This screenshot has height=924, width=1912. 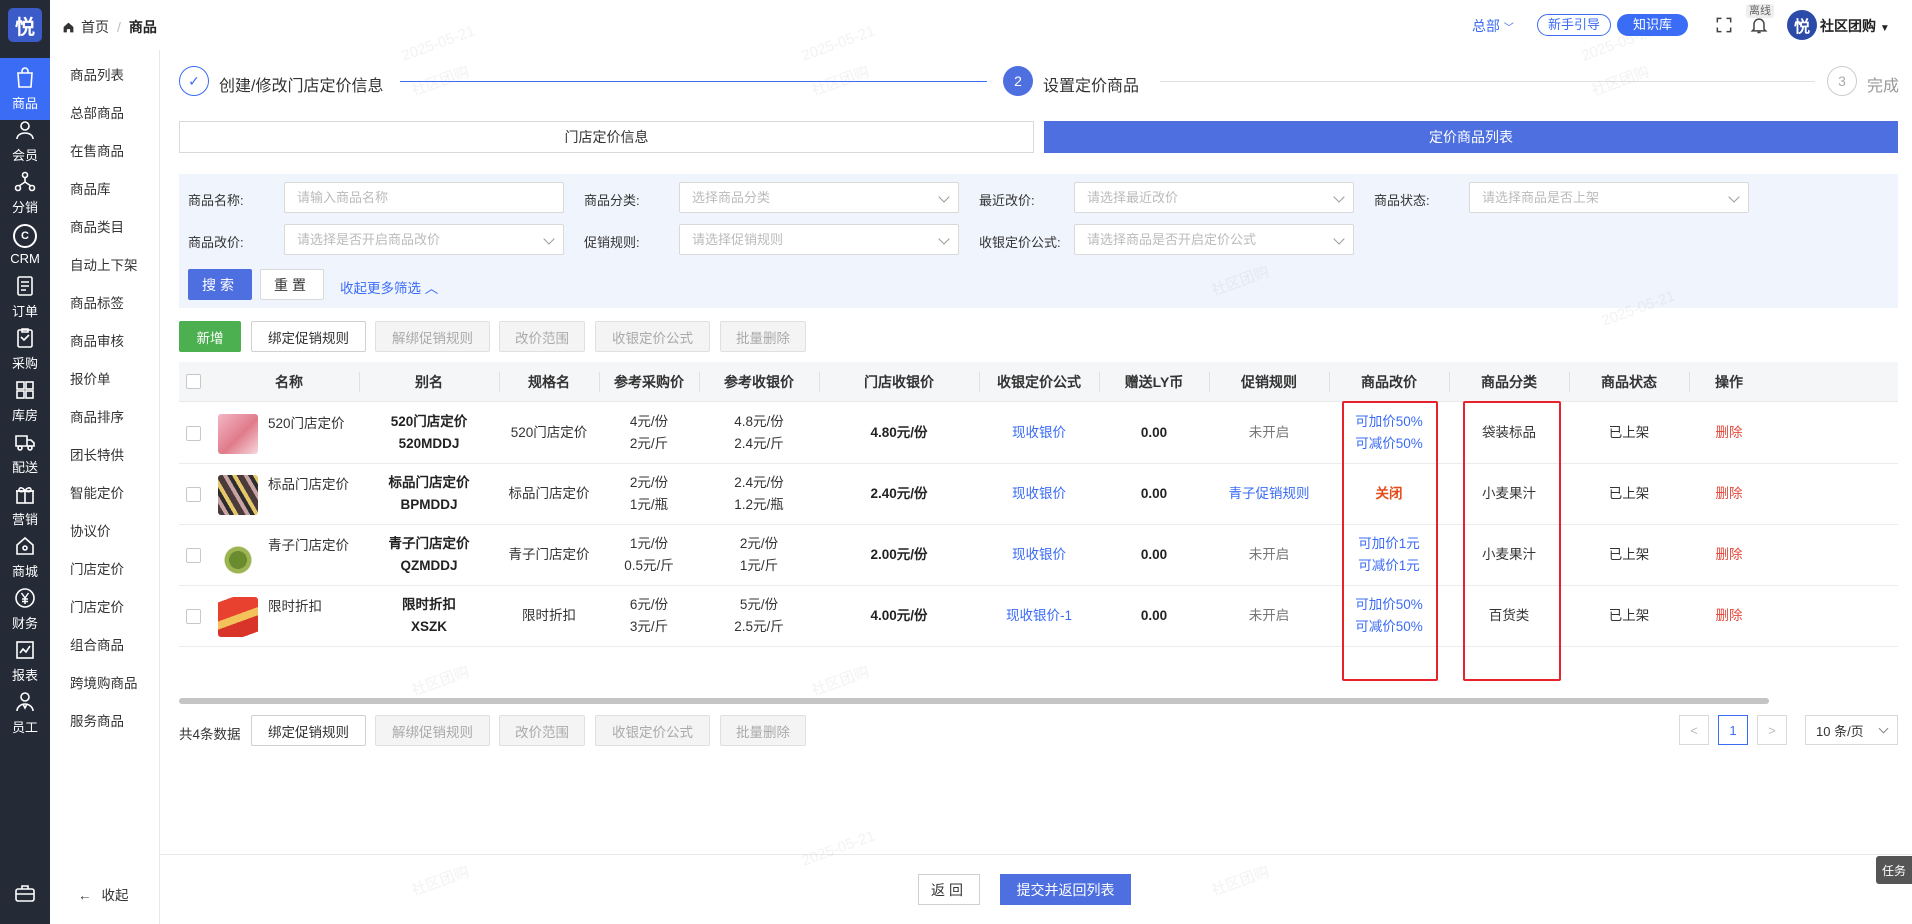 What do you see at coordinates (103, 894) in the screenshot?
I see `collapse-menu-button: ← 收起` at bounding box center [103, 894].